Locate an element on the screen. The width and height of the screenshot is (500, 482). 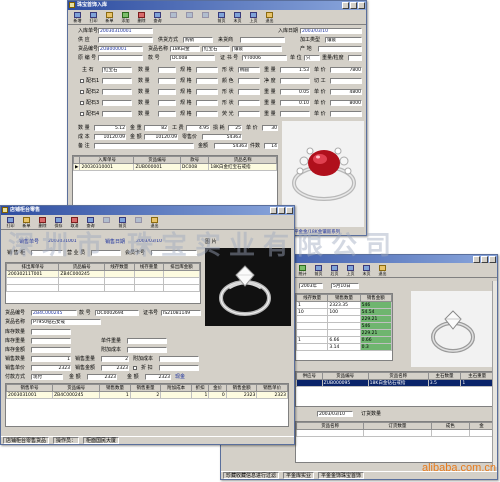
retail-field: 54363 is located at coordinates (222, 137).